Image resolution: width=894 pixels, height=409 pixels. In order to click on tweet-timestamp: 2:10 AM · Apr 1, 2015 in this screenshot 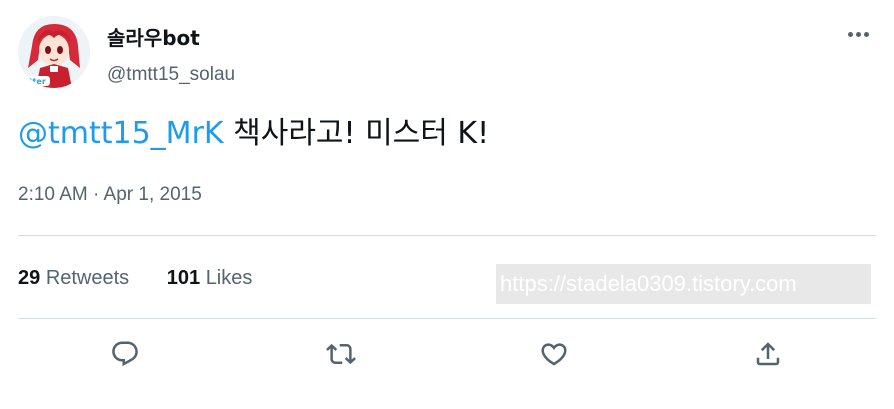, I will do `click(110, 195)`.